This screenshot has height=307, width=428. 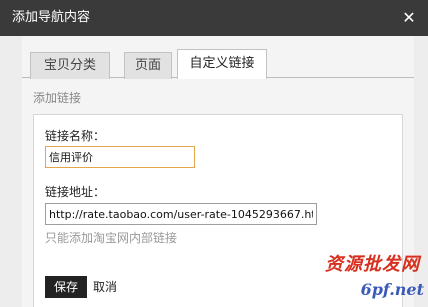 What do you see at coordinates (148, 65) in the screenshot?
I see `tab-pages: 页面` at bounding box center [148, 65].